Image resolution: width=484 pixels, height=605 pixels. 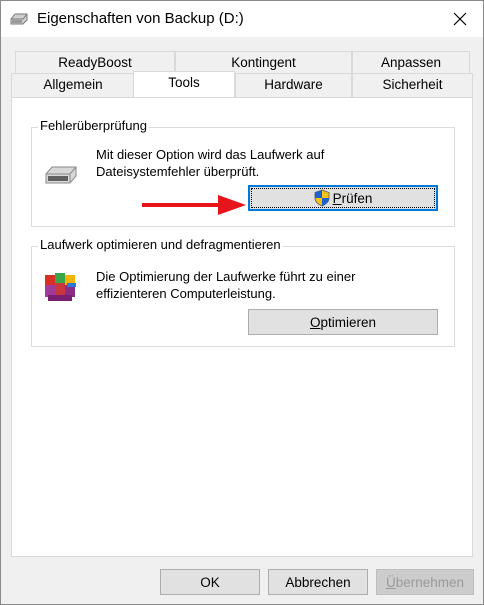 What do you see at coordinates (321, 198) in the screenshot?
I see `uac-shield-icon` at bounding box center [321, 198].